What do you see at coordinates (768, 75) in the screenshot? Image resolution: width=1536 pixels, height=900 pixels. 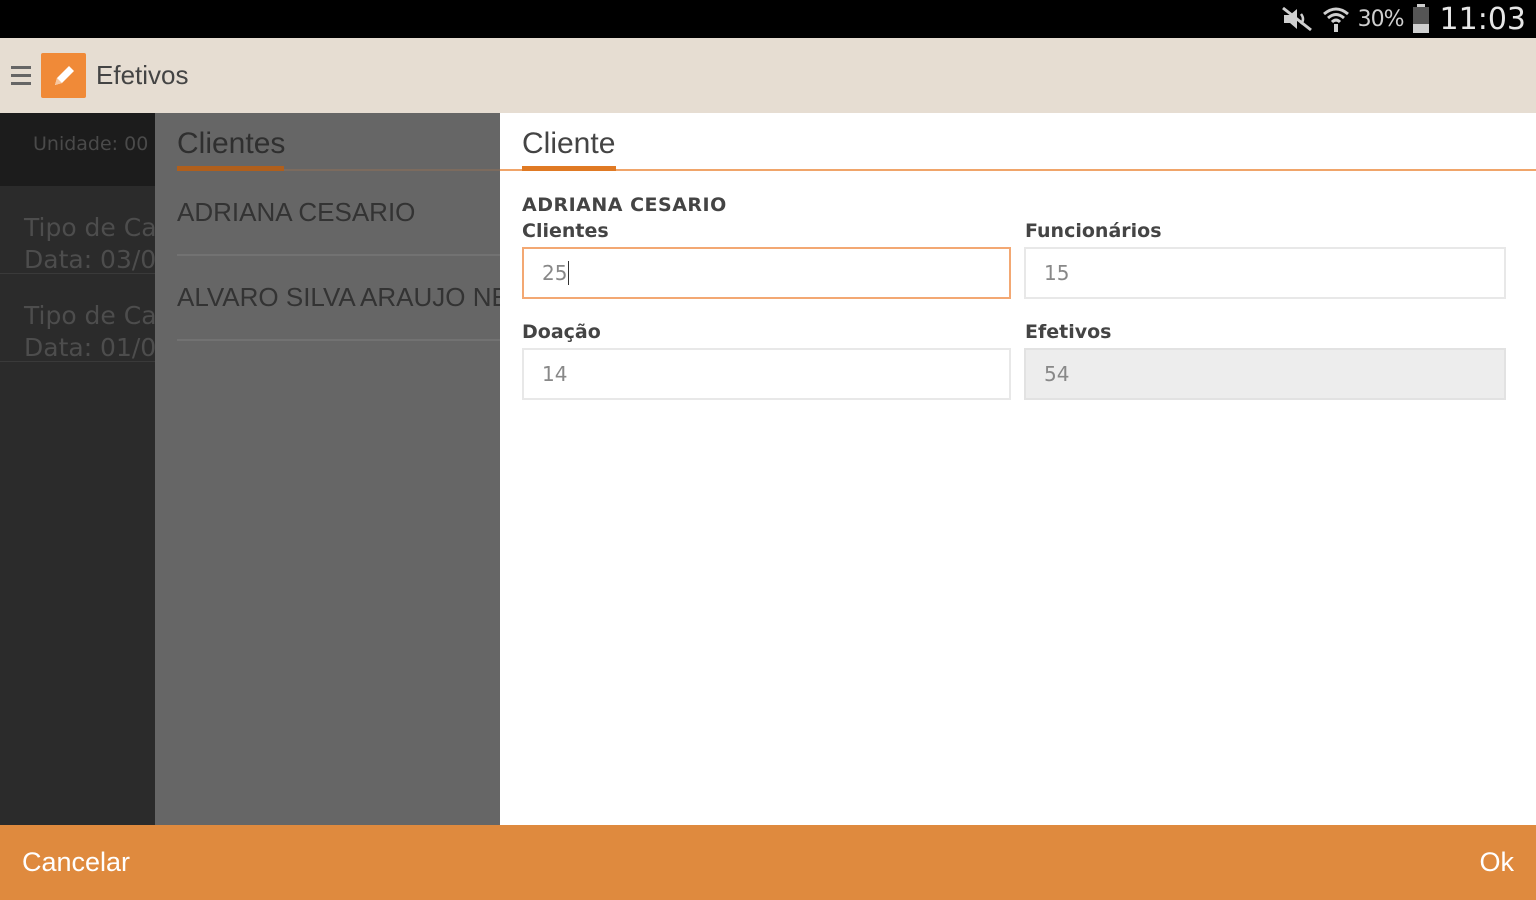 I see `action-bar: Efetivos` at bounding box center [768, 75].